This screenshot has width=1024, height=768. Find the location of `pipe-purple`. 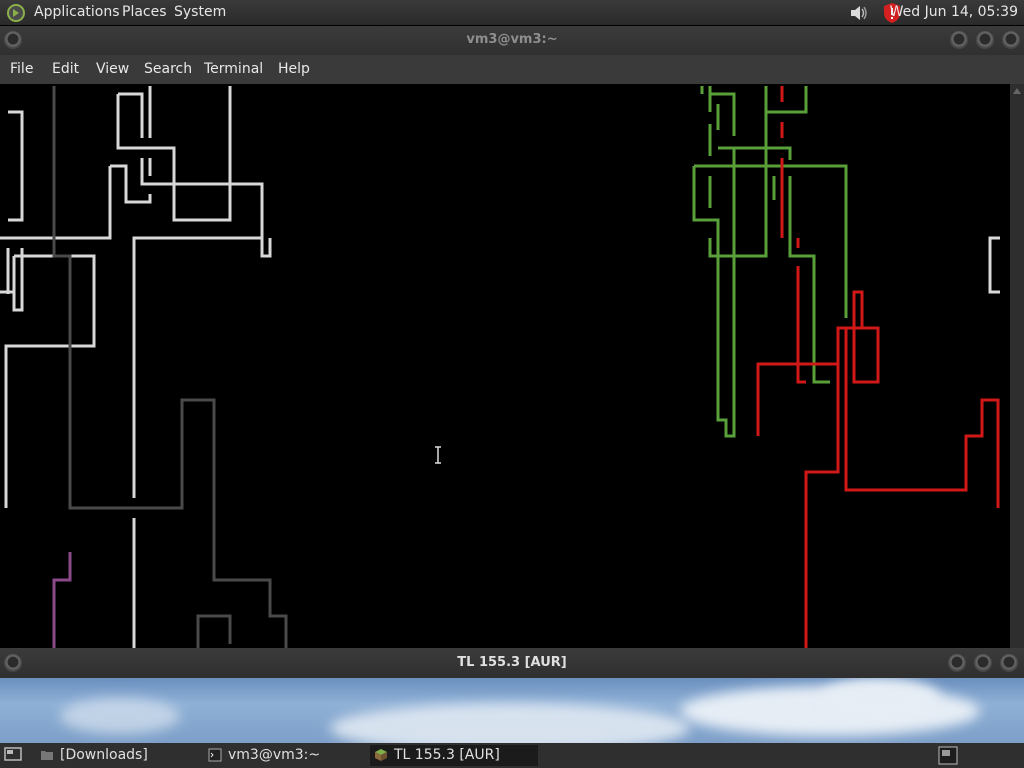

pipe-purple is located at coordinates (62, 600).